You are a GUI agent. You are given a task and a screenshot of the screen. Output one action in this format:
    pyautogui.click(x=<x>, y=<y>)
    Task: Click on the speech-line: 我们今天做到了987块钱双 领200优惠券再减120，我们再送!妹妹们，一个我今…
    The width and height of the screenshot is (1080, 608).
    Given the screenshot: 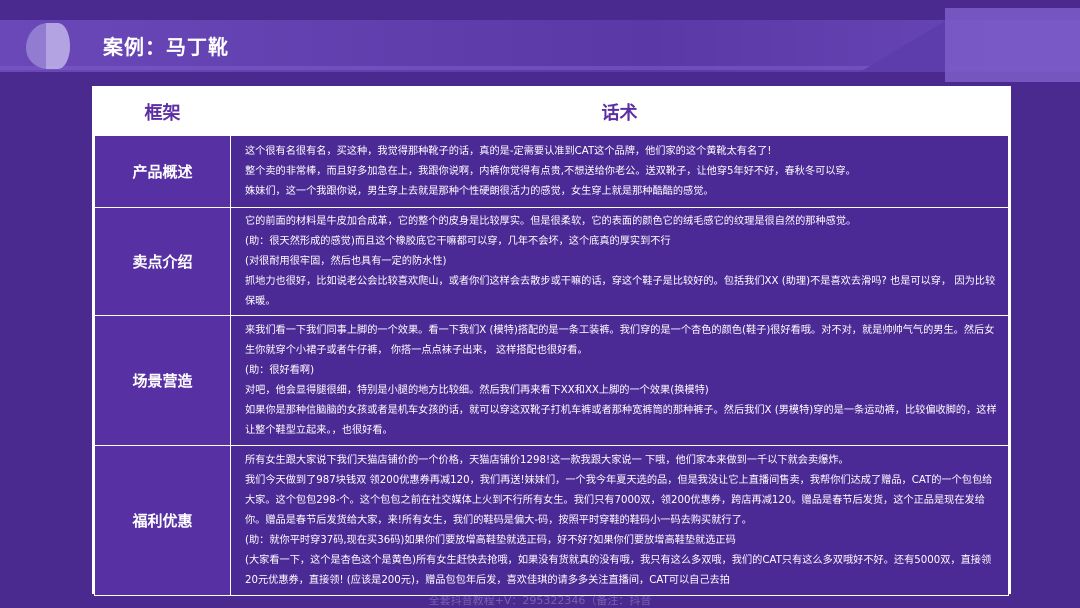 What is the action you would take?
    pyautogui.click(x=619, y=500)
    